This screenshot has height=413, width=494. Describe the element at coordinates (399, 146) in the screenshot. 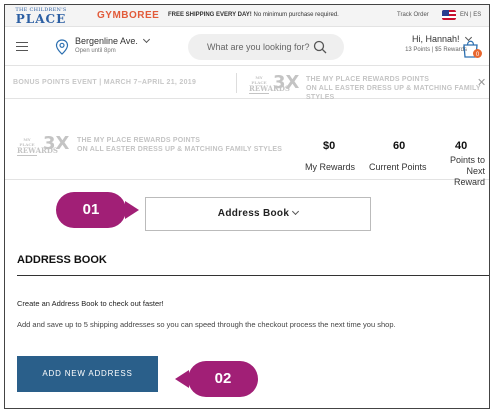

I see `current-points-value: 60` at that location.